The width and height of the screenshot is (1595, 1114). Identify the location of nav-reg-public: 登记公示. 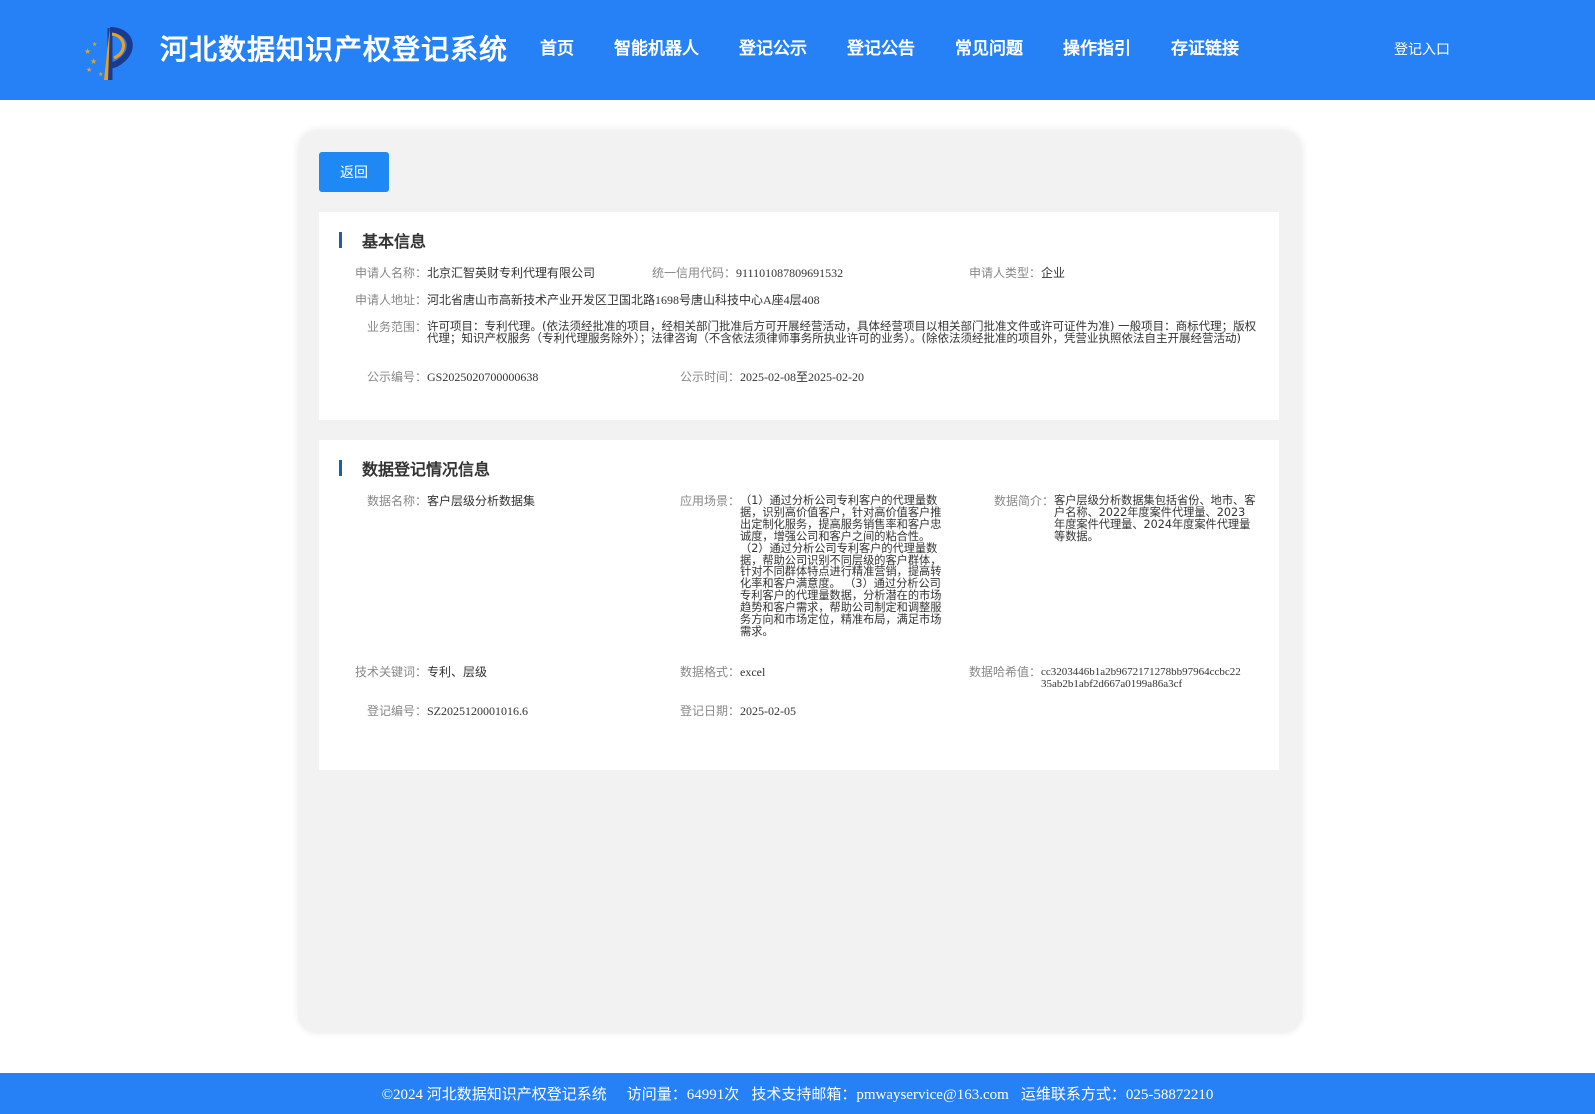
(773, 46).